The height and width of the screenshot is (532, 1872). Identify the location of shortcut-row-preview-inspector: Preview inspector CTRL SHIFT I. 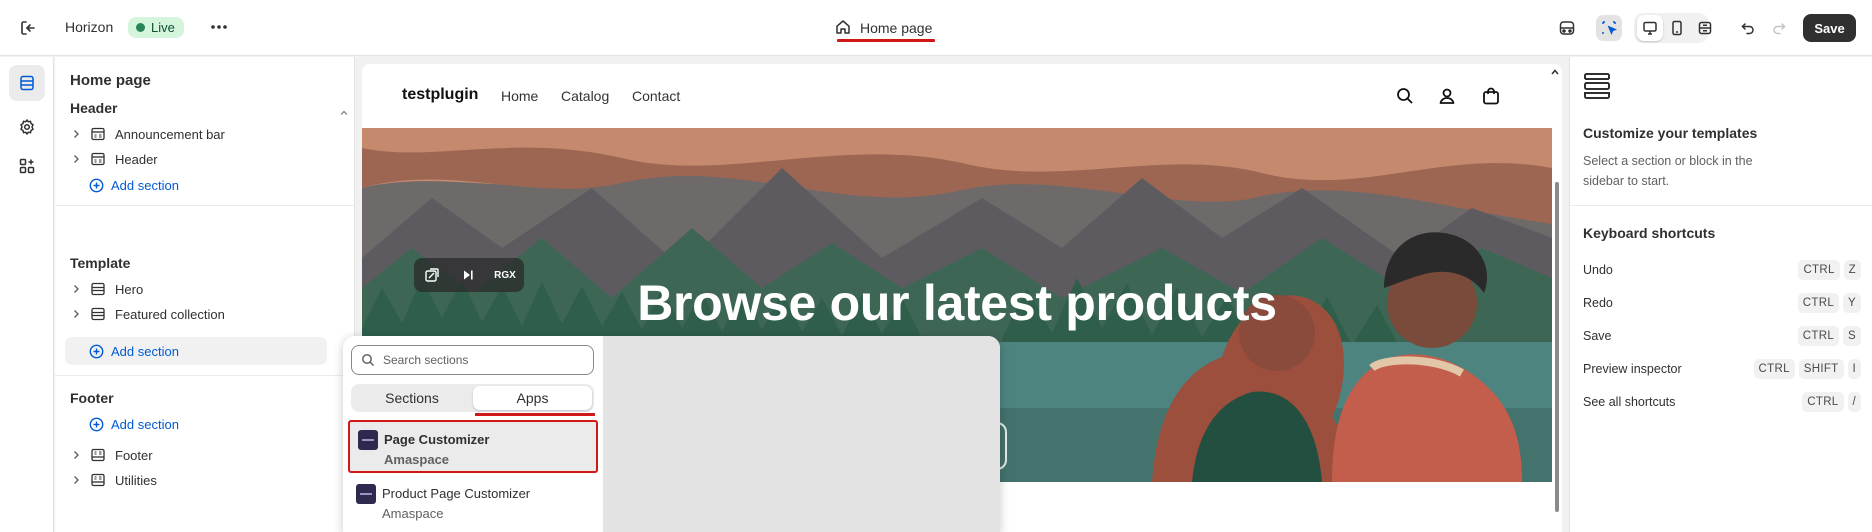
(1722, 369).